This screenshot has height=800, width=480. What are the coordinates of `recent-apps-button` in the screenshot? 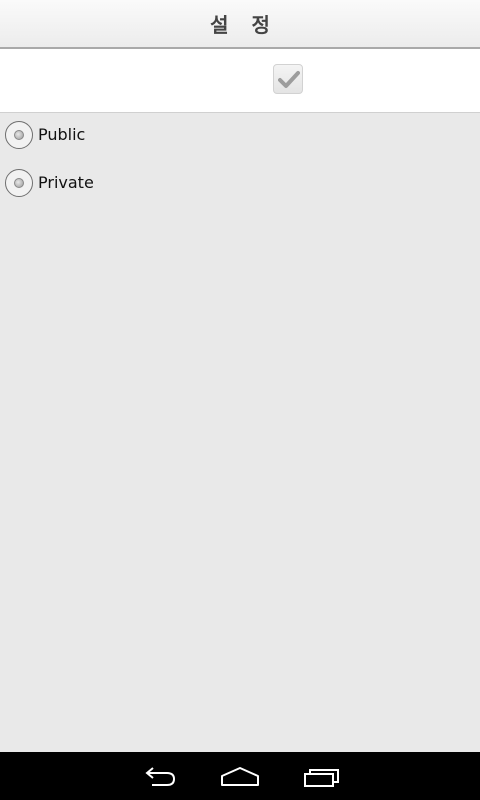 It's located at (321, 777).